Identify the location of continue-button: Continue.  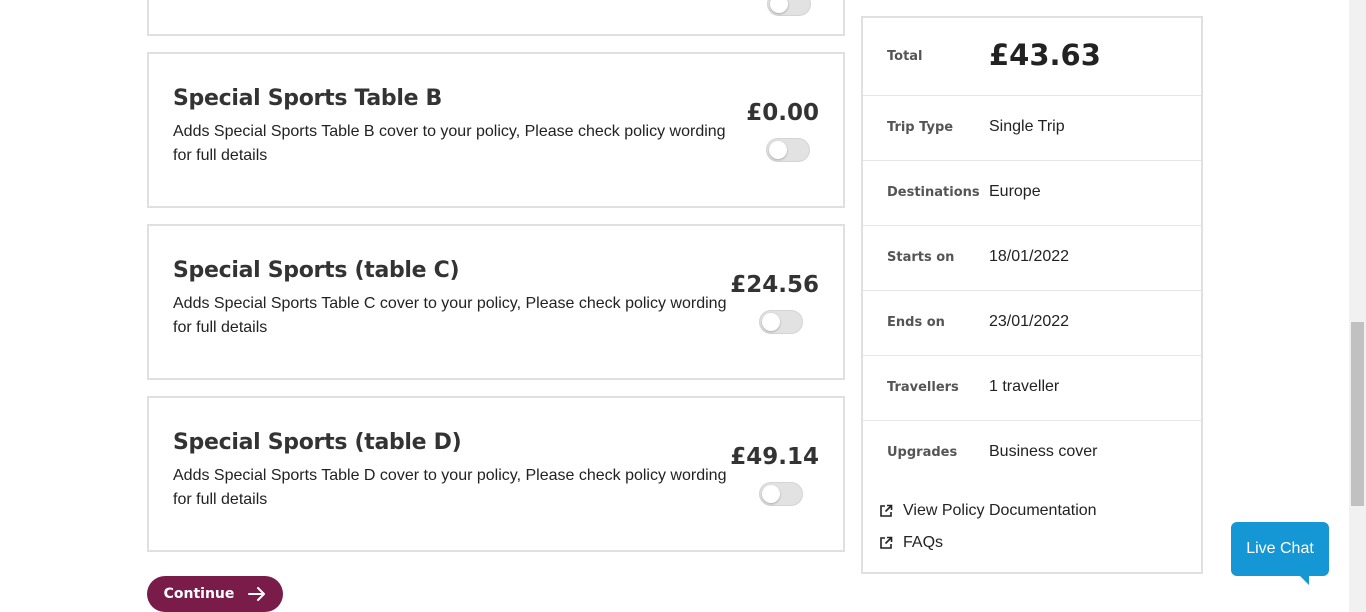
(215, 594).